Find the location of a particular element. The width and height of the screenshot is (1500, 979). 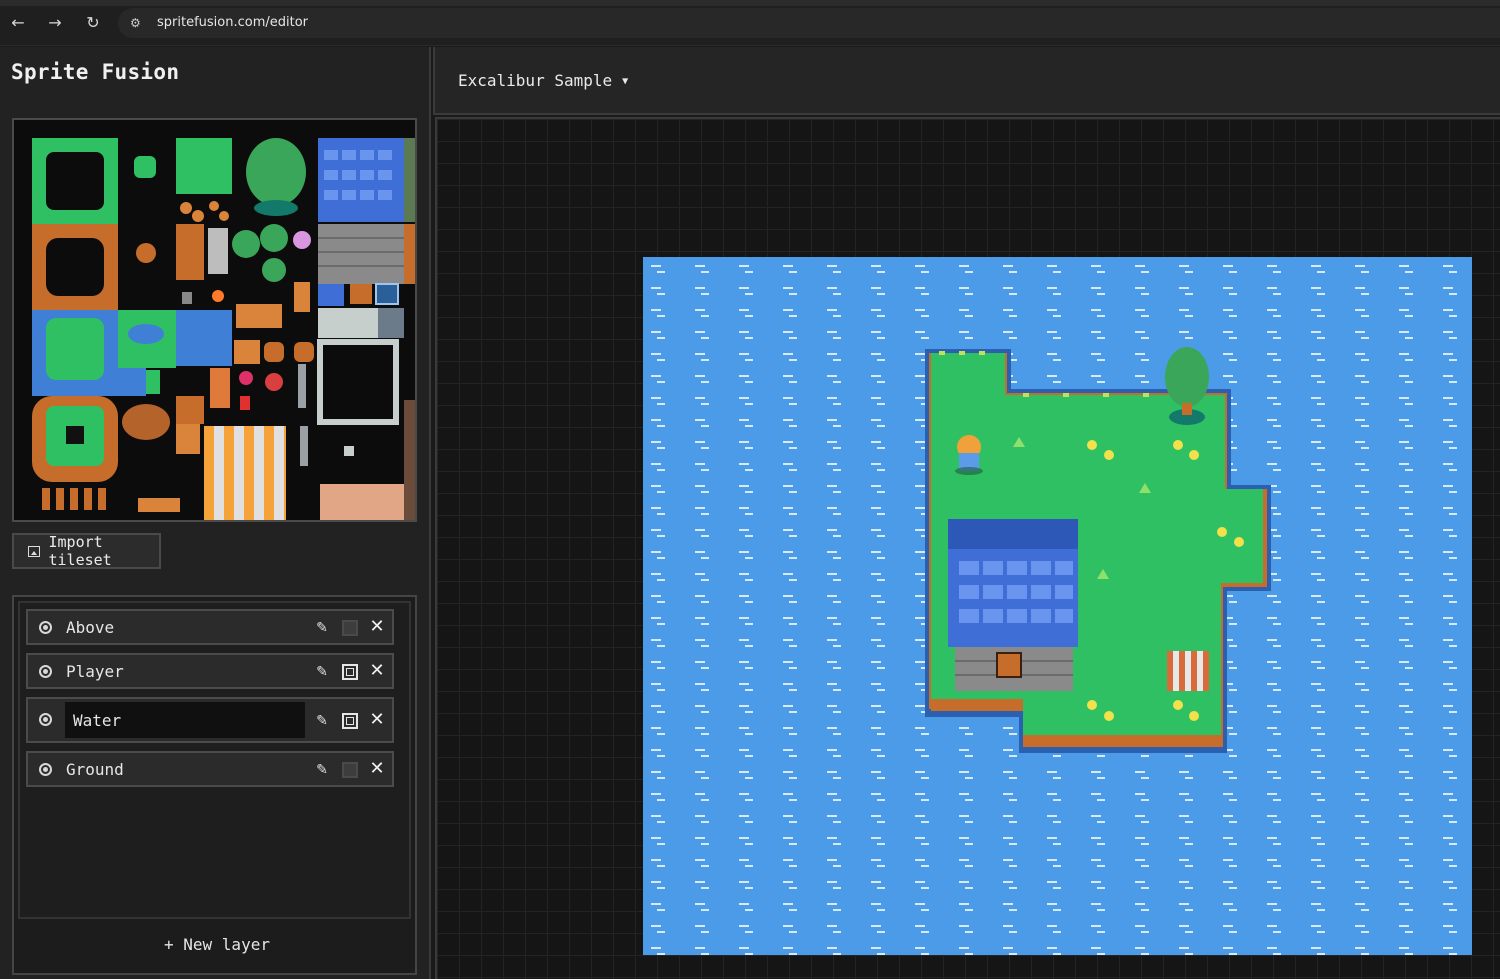

layer-name-input: Water is located at coordinates (185, 720).